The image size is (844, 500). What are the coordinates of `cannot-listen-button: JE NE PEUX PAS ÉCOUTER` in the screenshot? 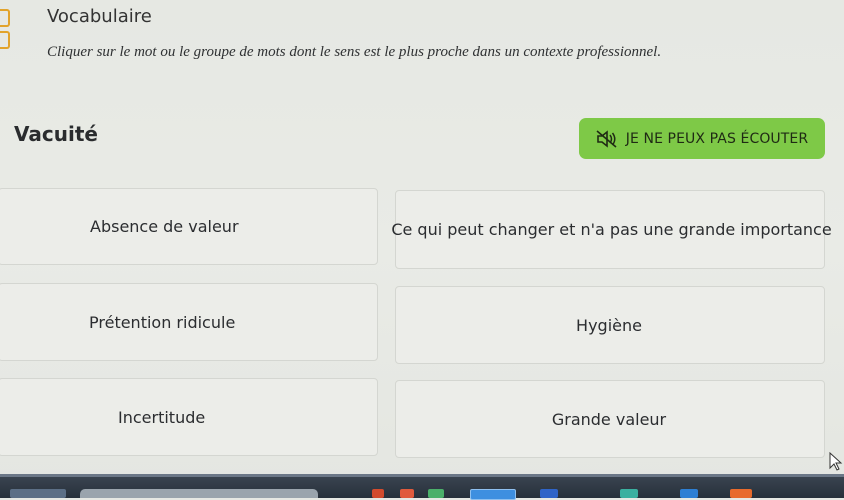 It's located at (702, 138).